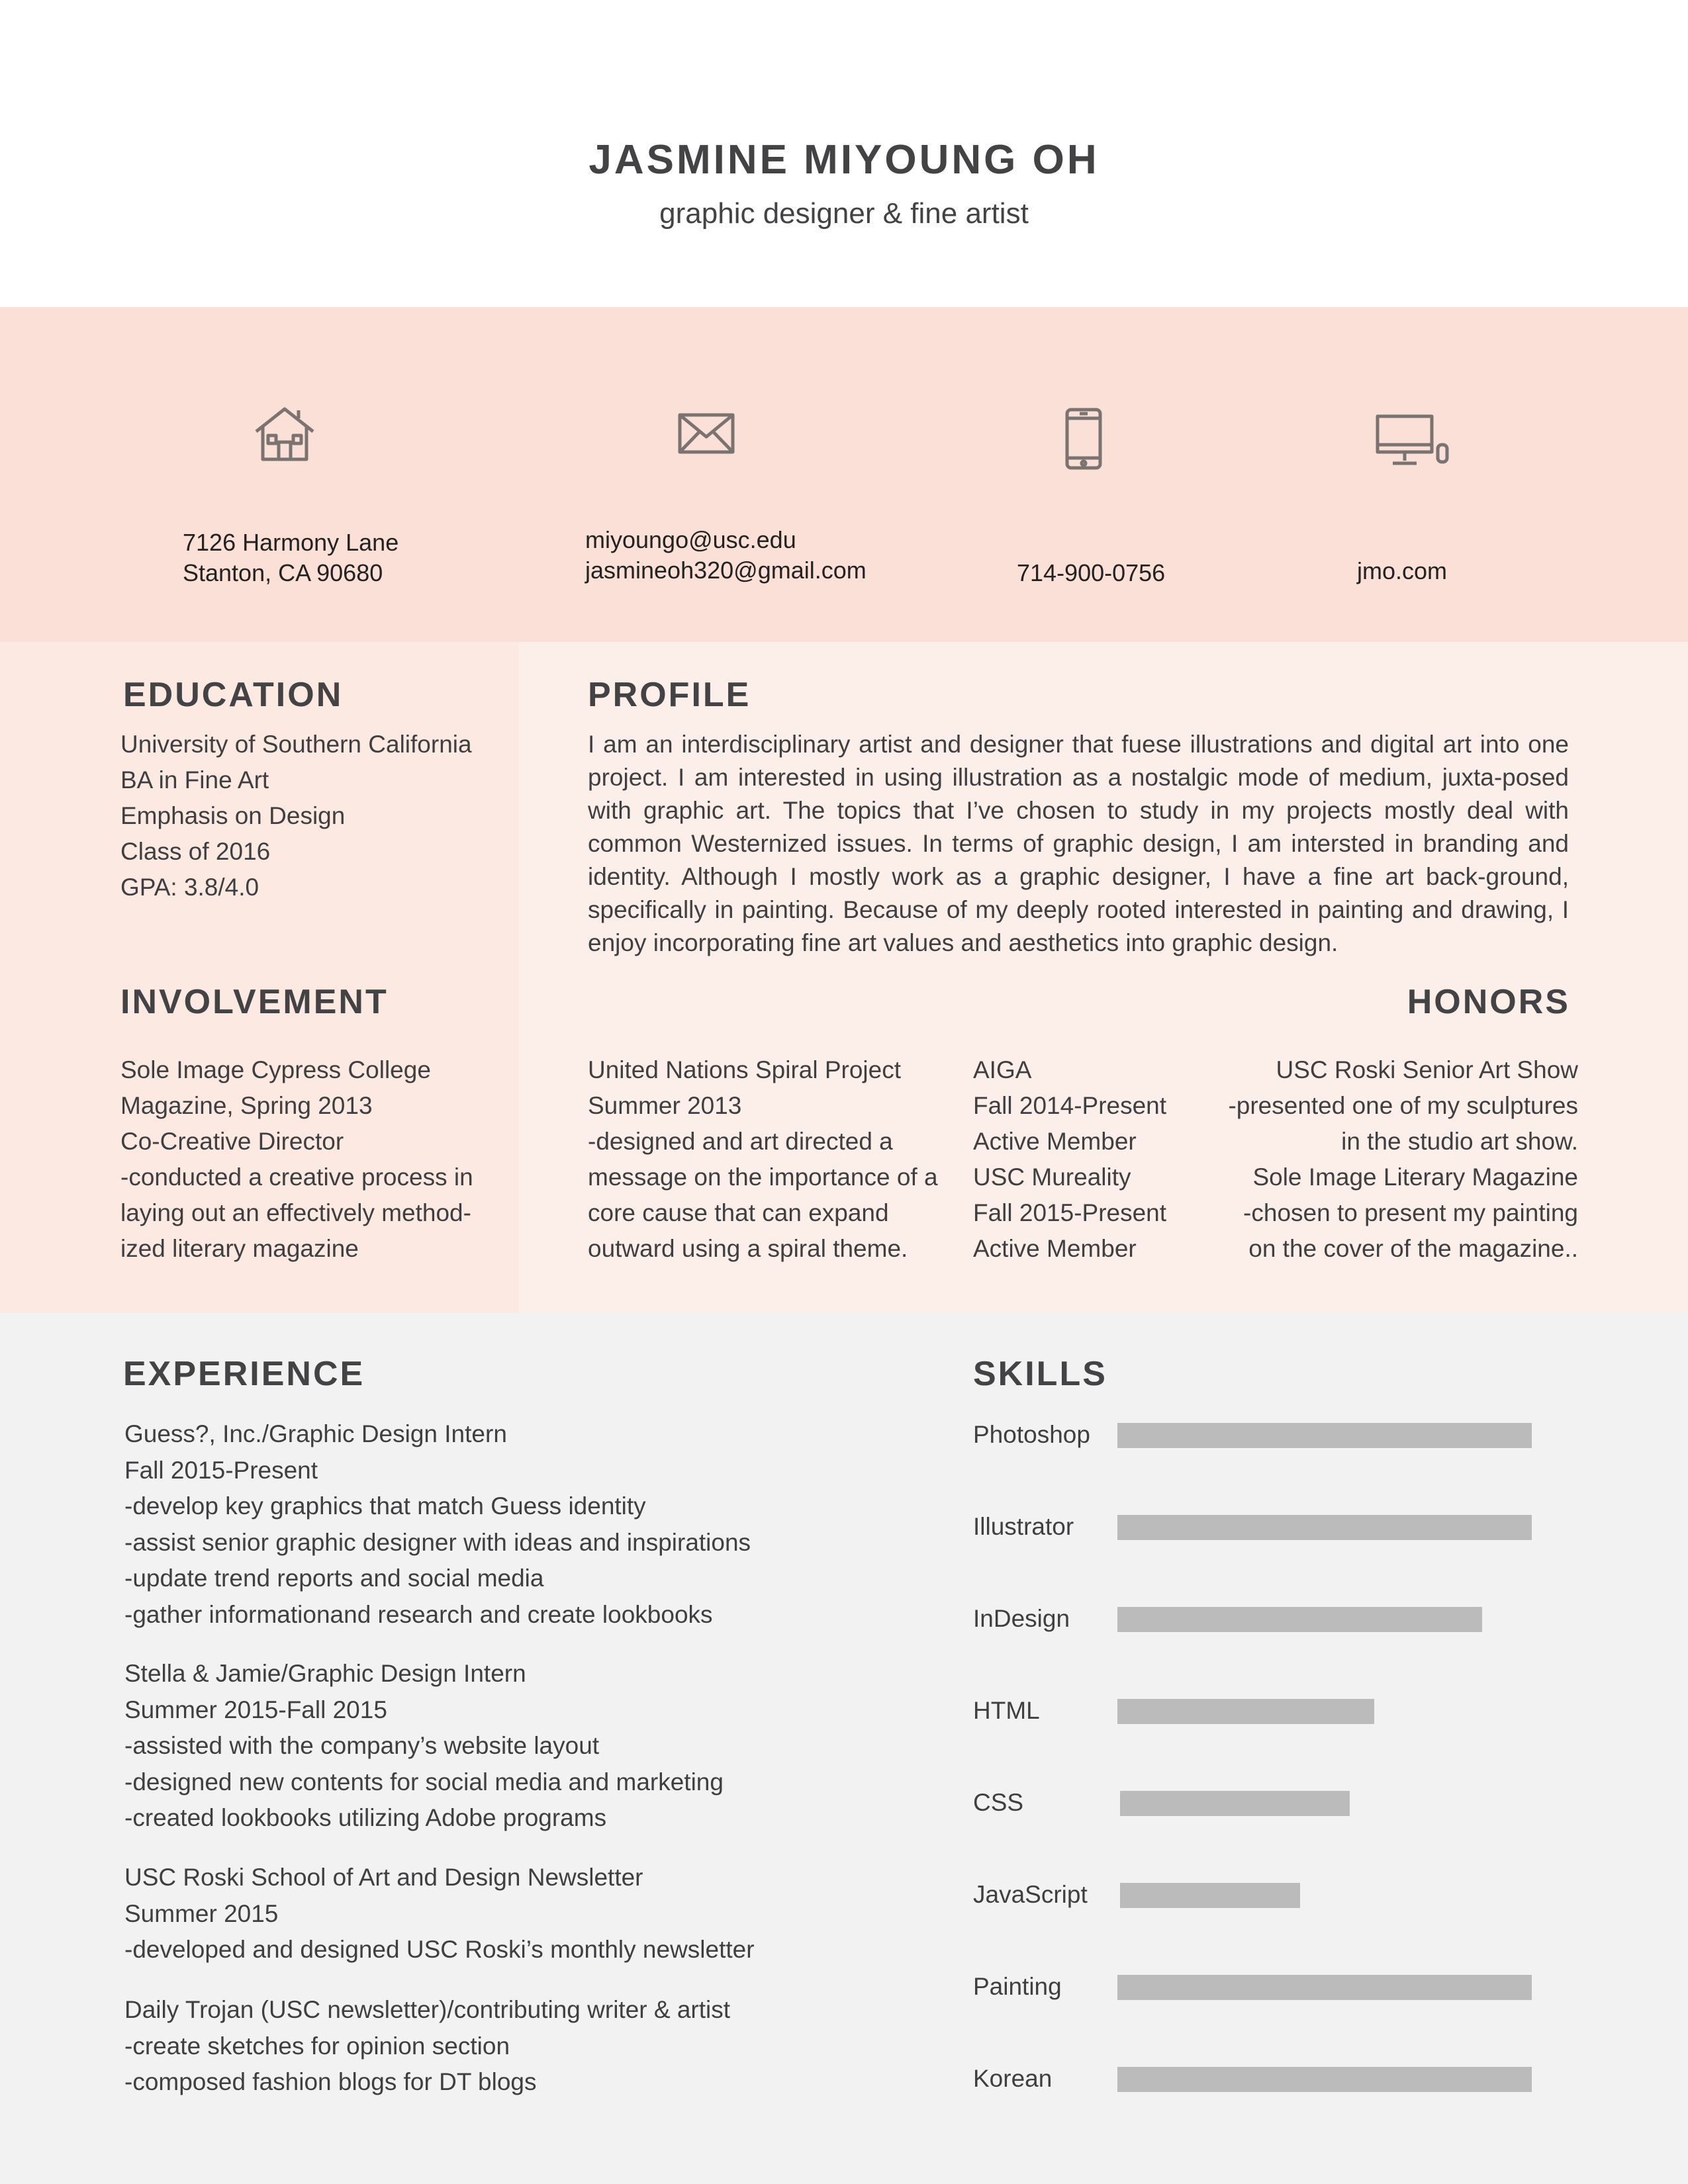 The image size is (1688, 2184). What do you see at coordinates (744, 1069) in the screenshot?
I see `involvement-line: United Nations Spiral Project` at bounding box center [744, 1069].